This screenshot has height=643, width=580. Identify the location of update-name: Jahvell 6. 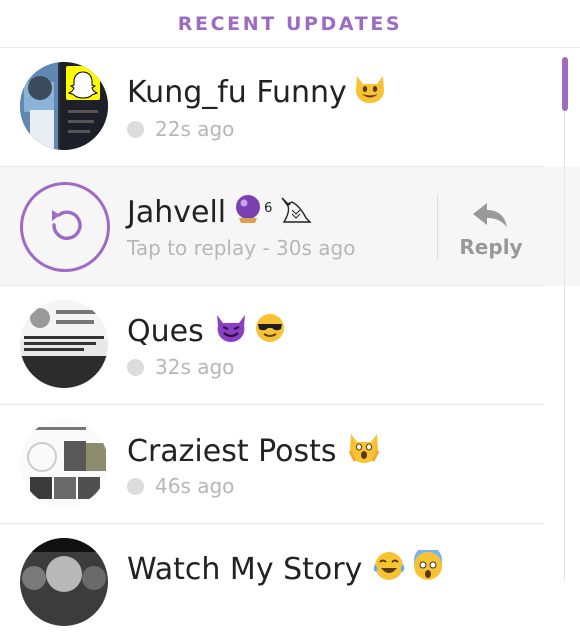
(220, 213).